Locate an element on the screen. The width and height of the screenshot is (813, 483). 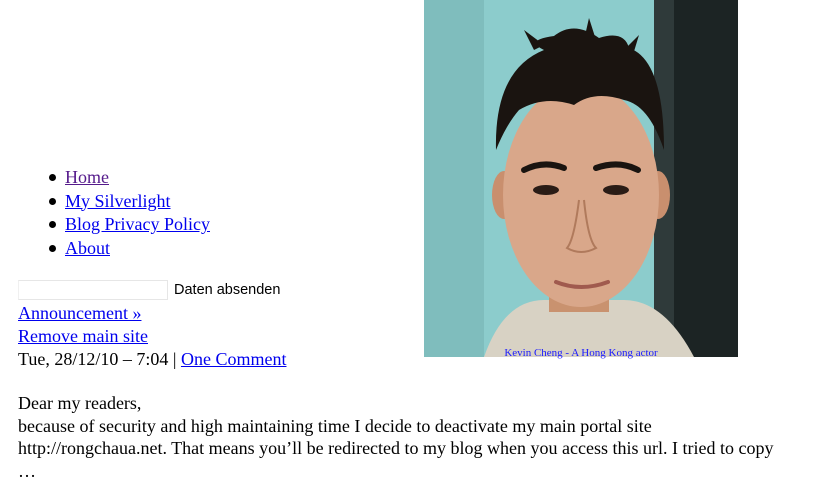
nav-item-blog-privacy-policy: Blog Privacy Policy is located at coordinates (129, 225).